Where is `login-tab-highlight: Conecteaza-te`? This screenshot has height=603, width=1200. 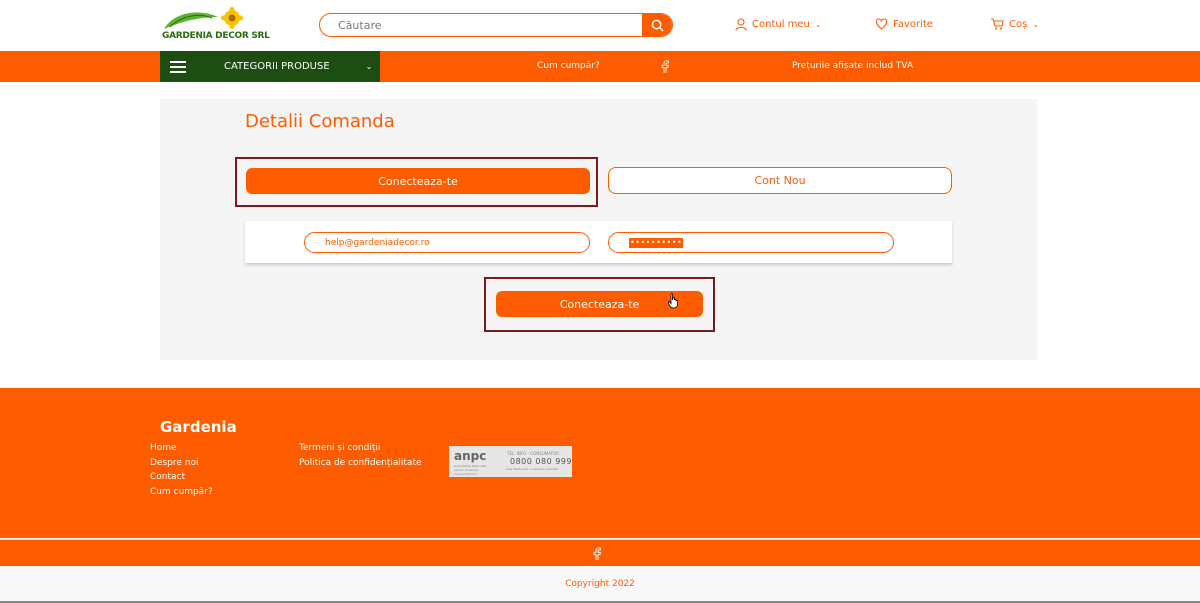
login-tab-highlight: Conecteaza-te is located at coordinates (416, 182).